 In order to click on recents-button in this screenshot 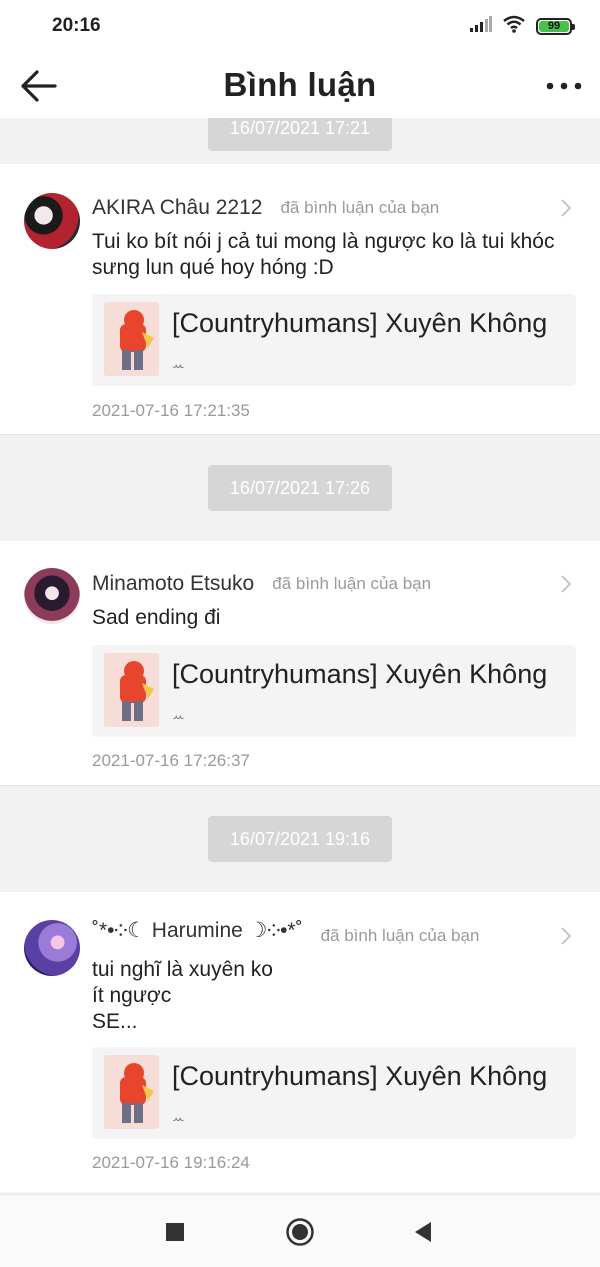, I will do `click(175, 1232)`.